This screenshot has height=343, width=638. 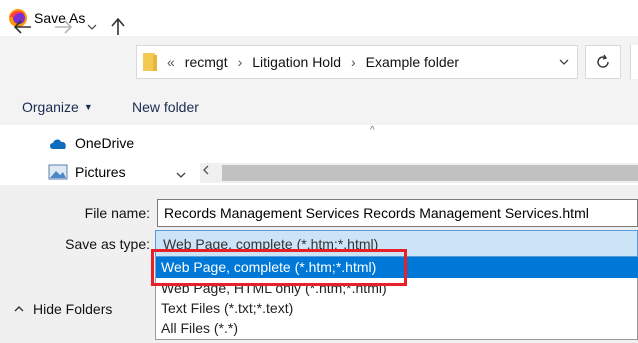 I want to click on search-box, so click(x=634, y=62).